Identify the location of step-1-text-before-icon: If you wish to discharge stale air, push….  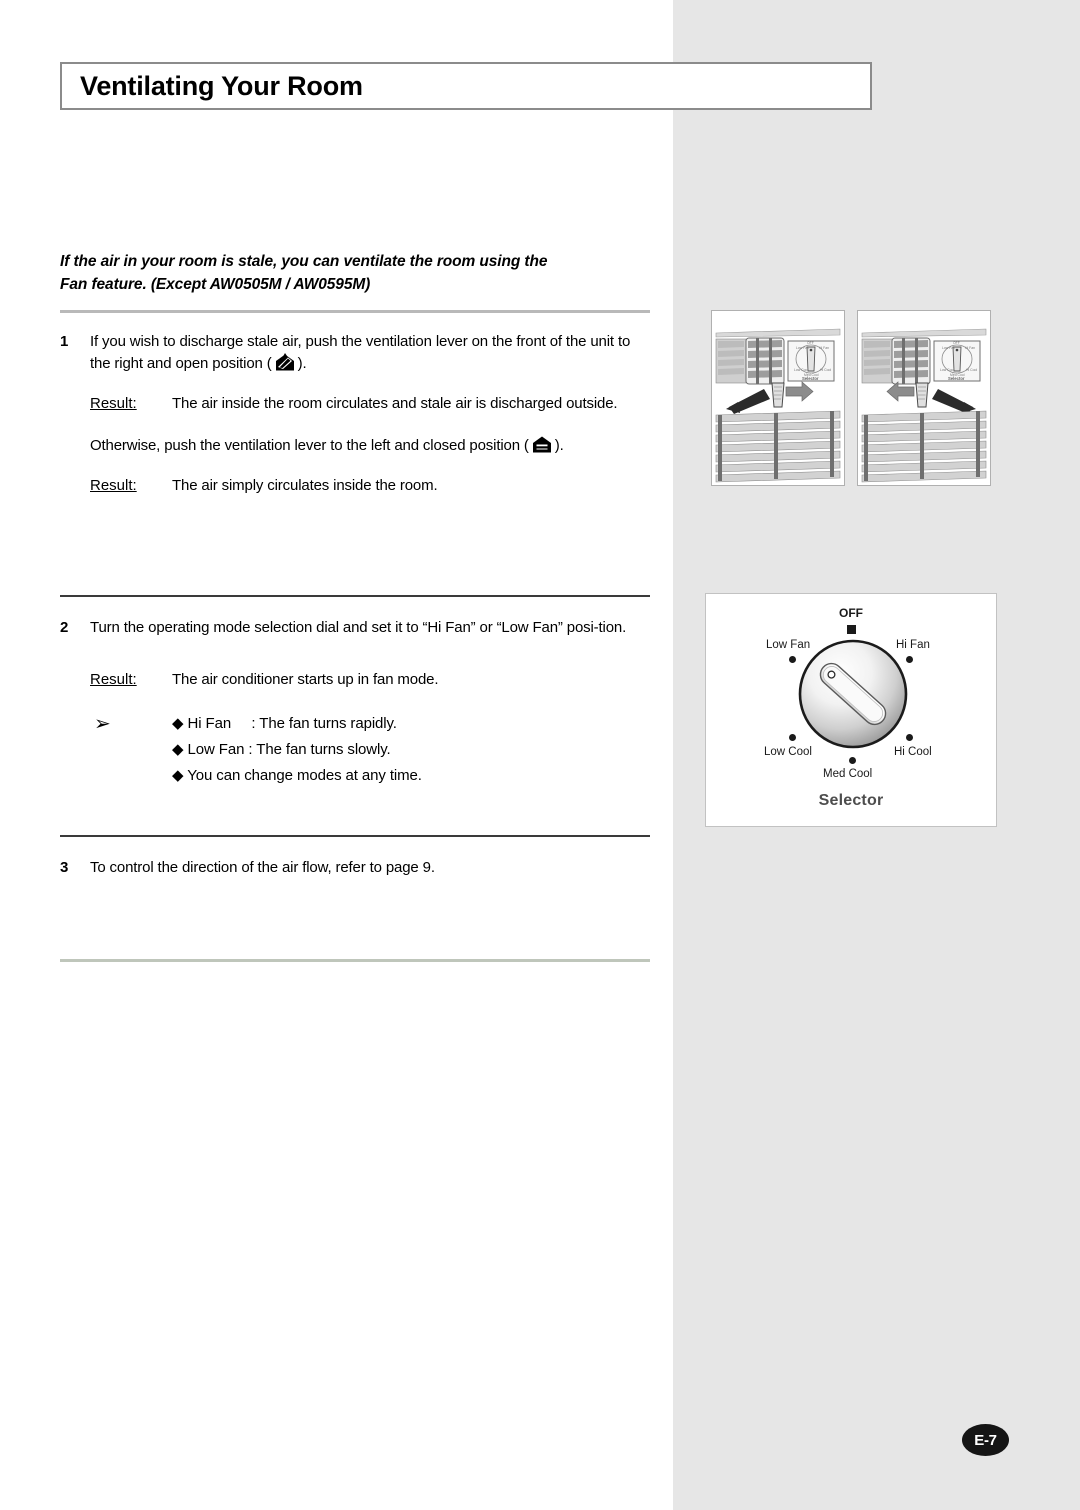
(360, 352).